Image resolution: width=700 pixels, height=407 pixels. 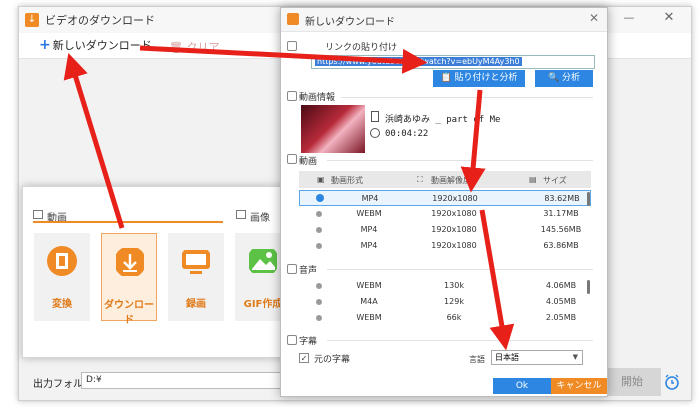 I want to click on audio-size: 4.06MB, so click(x=561, y=285).